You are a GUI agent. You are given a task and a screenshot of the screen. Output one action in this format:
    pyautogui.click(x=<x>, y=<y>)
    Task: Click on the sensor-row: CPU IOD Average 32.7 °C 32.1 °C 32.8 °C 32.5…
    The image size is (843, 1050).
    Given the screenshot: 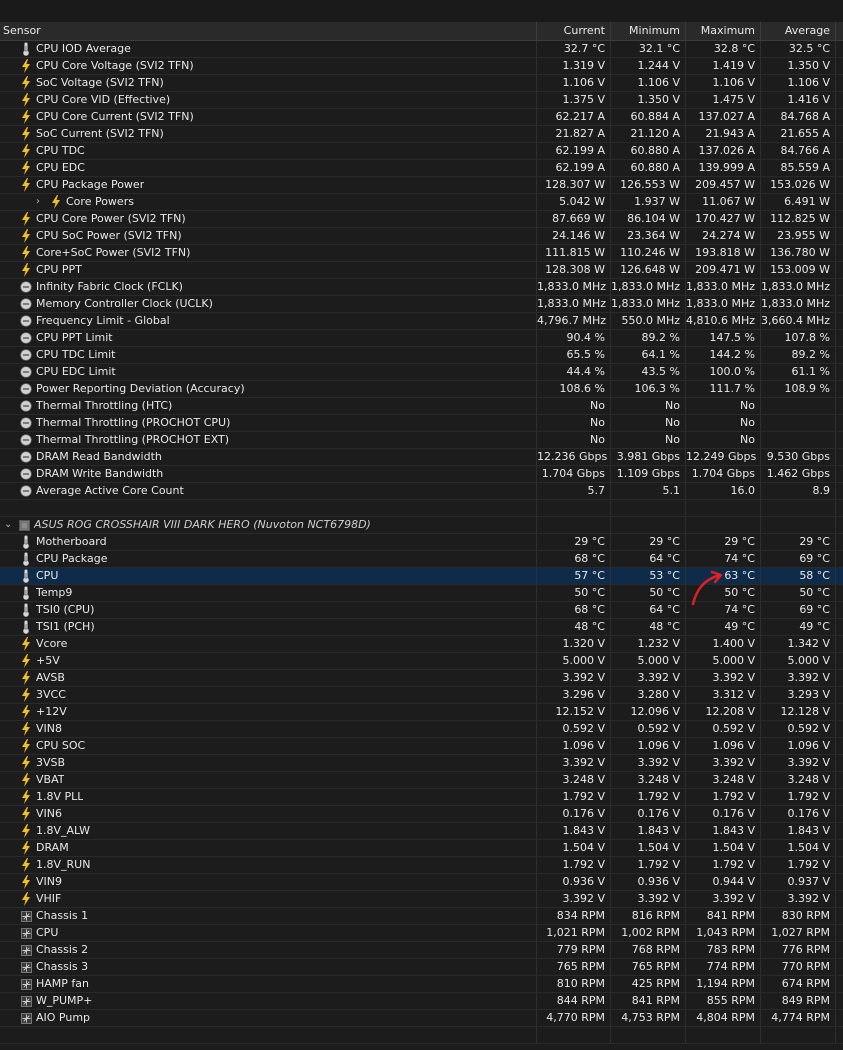 What is the action you would take?
    pyautogui.click(x=421, y=49)
    